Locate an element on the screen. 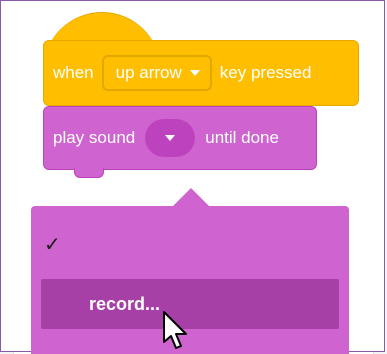 The width and height of the screenshot is (387, 354). key-dropdown-value: up arrow is located at coordinates (148, 72).